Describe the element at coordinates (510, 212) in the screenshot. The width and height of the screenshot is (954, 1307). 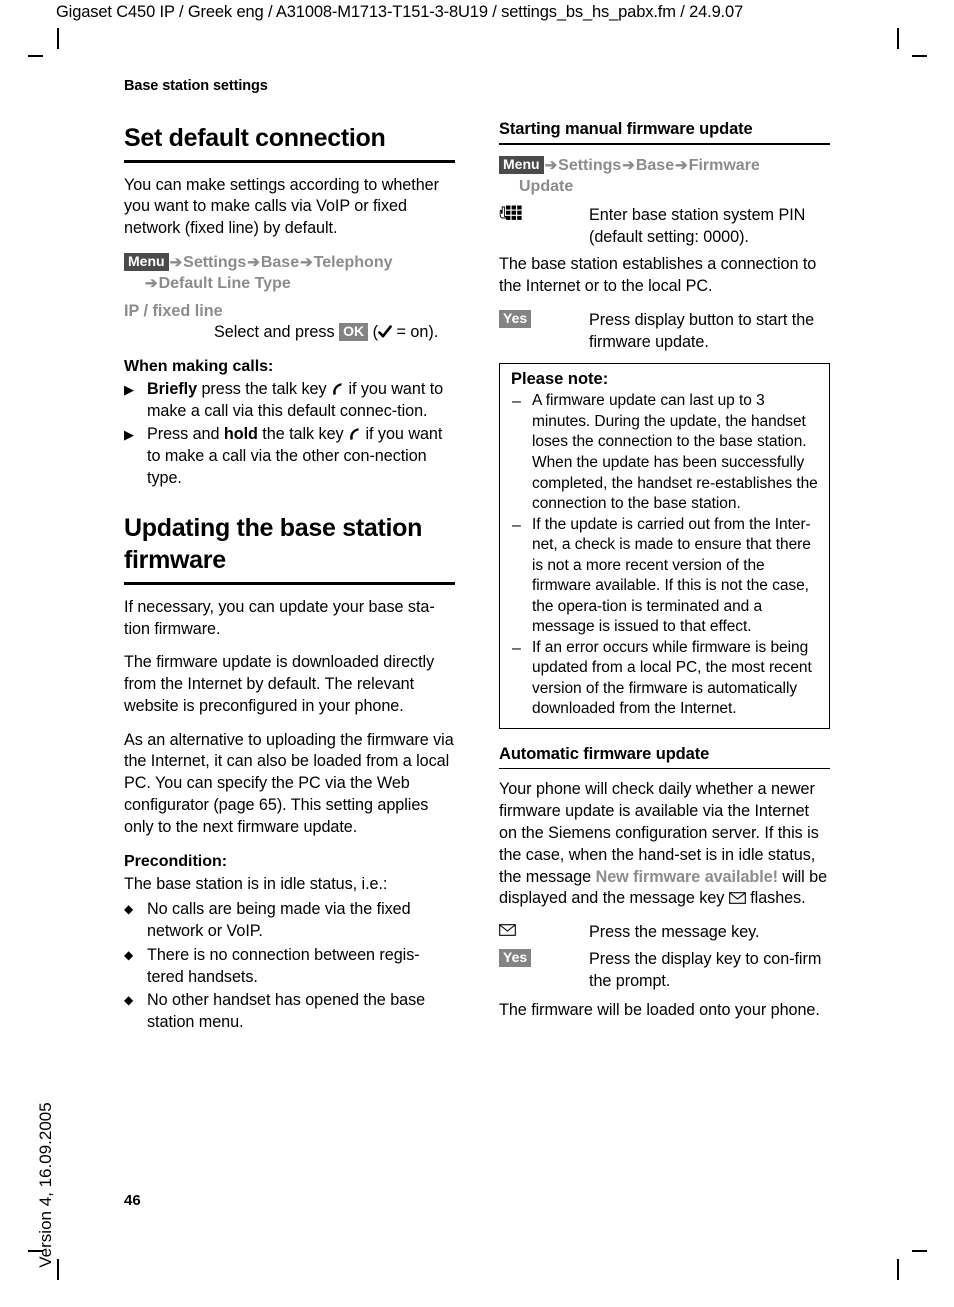
I see `keypad-icon` at that location.